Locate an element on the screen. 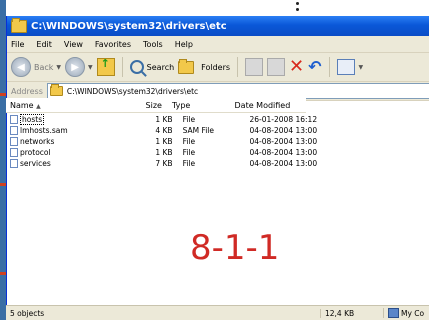  menu-bar: File Edit View Favorites Tools Help is located at coordinates (218, 44).